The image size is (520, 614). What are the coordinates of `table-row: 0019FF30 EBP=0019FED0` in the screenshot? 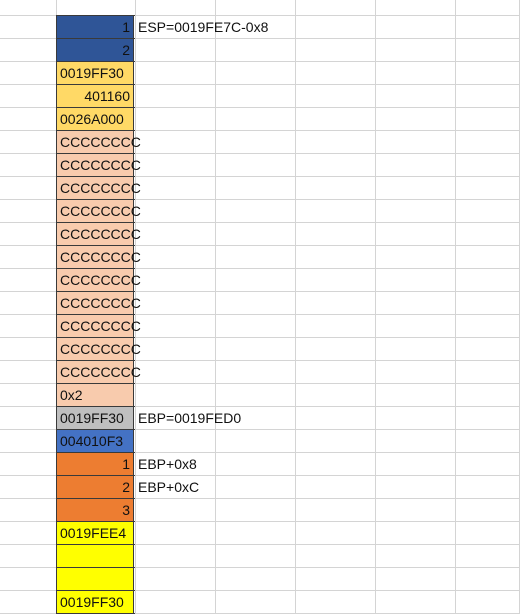 It's located at (260, 418).